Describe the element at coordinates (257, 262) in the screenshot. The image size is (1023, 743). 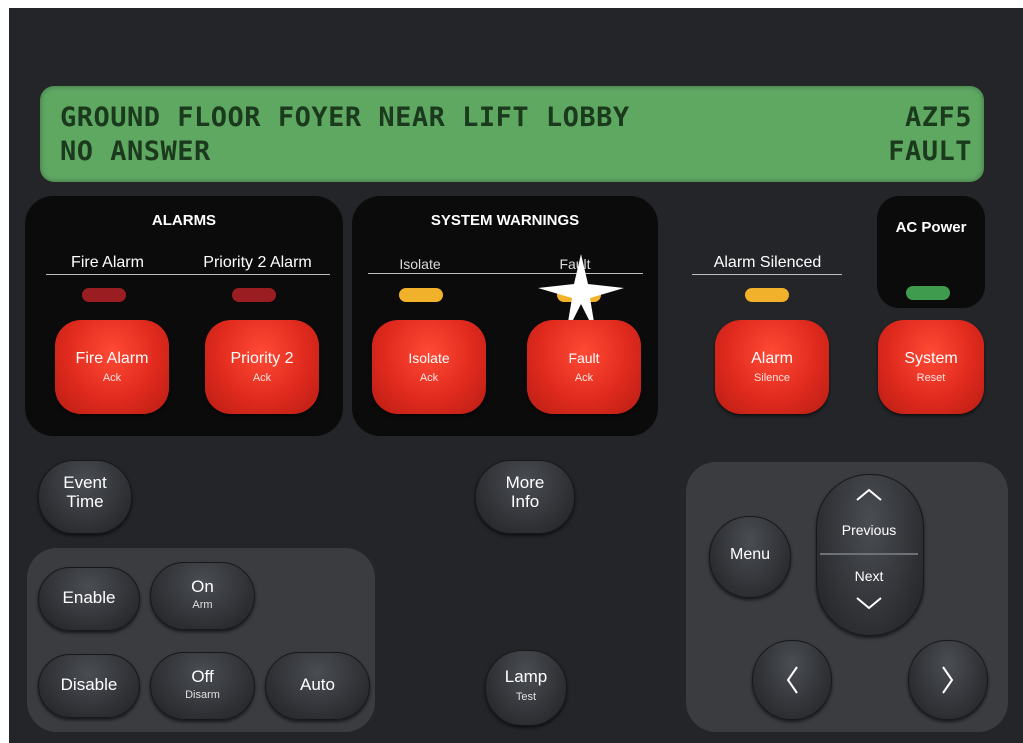
I see `priority2-alarm-label: Priority 2 Alarm` at that location.